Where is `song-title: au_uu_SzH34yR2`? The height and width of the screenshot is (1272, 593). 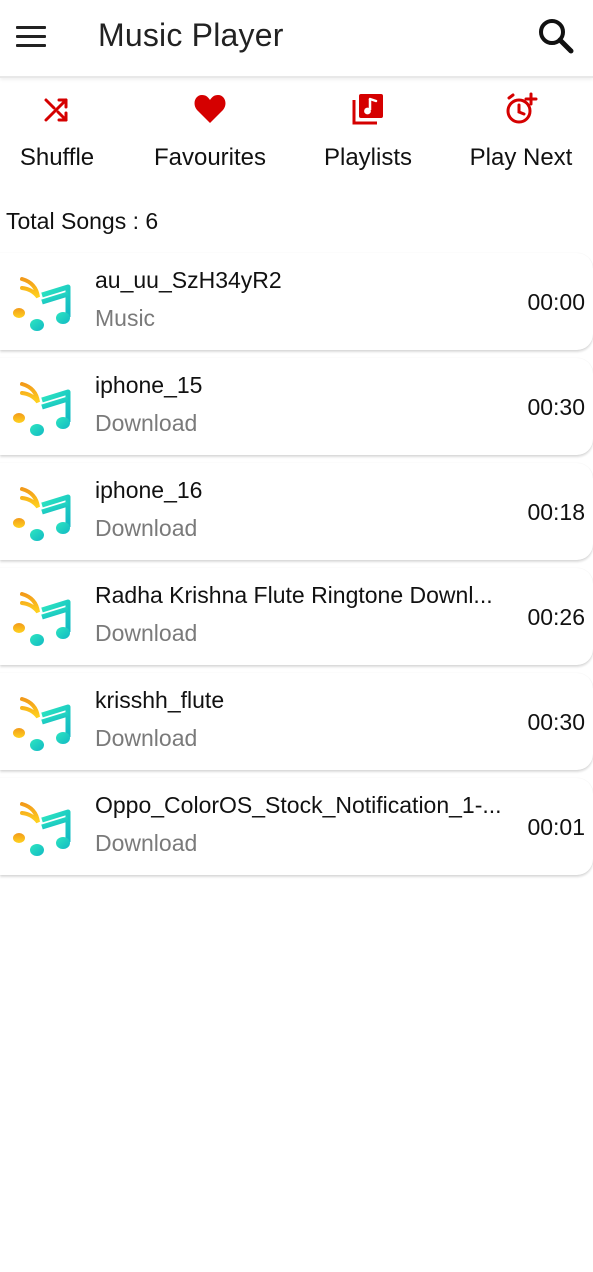
song-title: au_uu_SzH34yR2 is located at coordinates (188, 280).